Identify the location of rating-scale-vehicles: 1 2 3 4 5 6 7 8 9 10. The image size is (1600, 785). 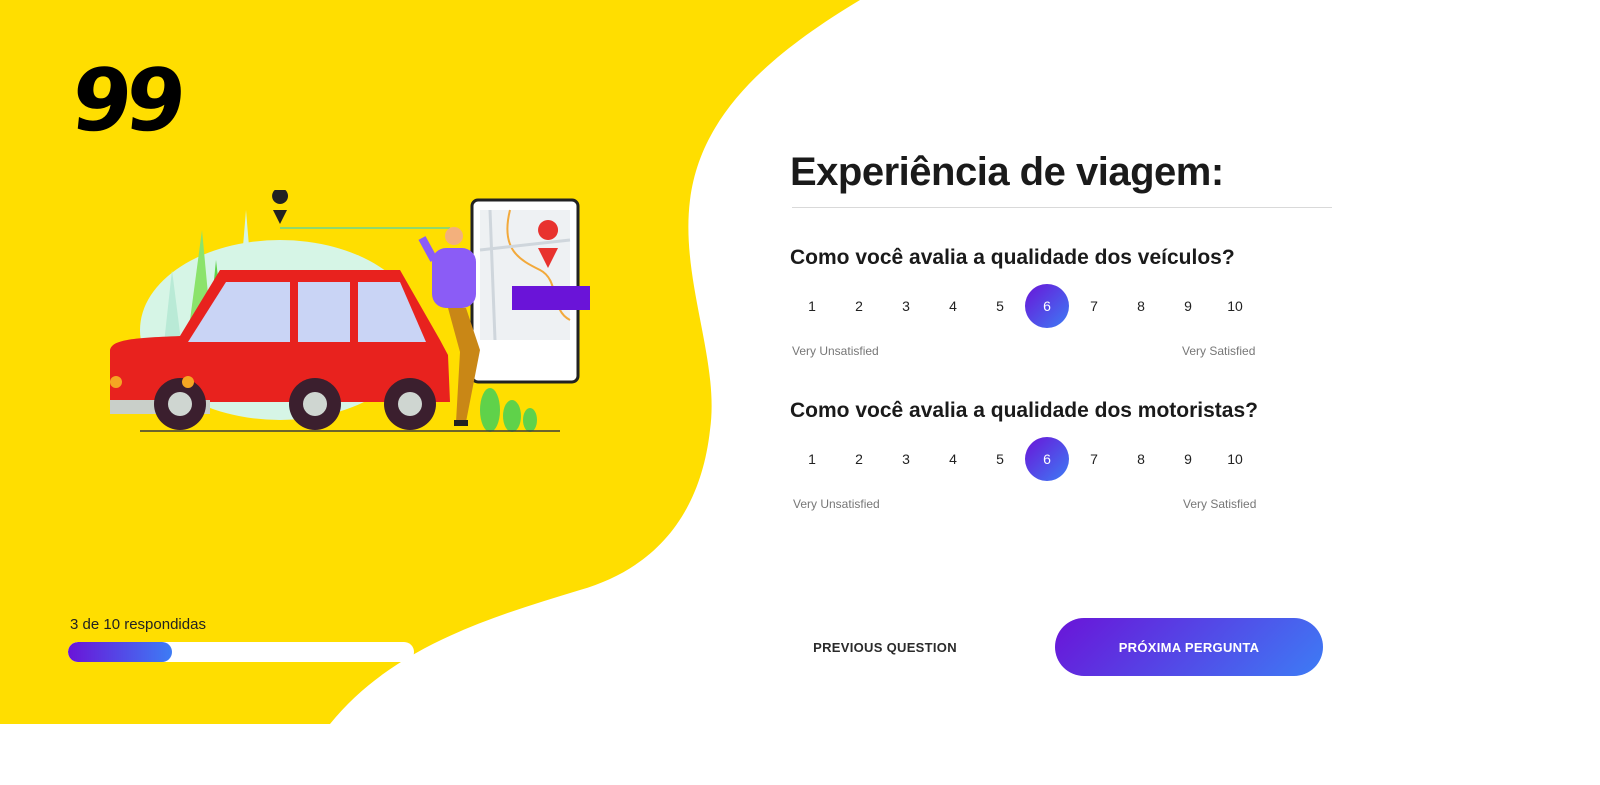
(1025, 307).